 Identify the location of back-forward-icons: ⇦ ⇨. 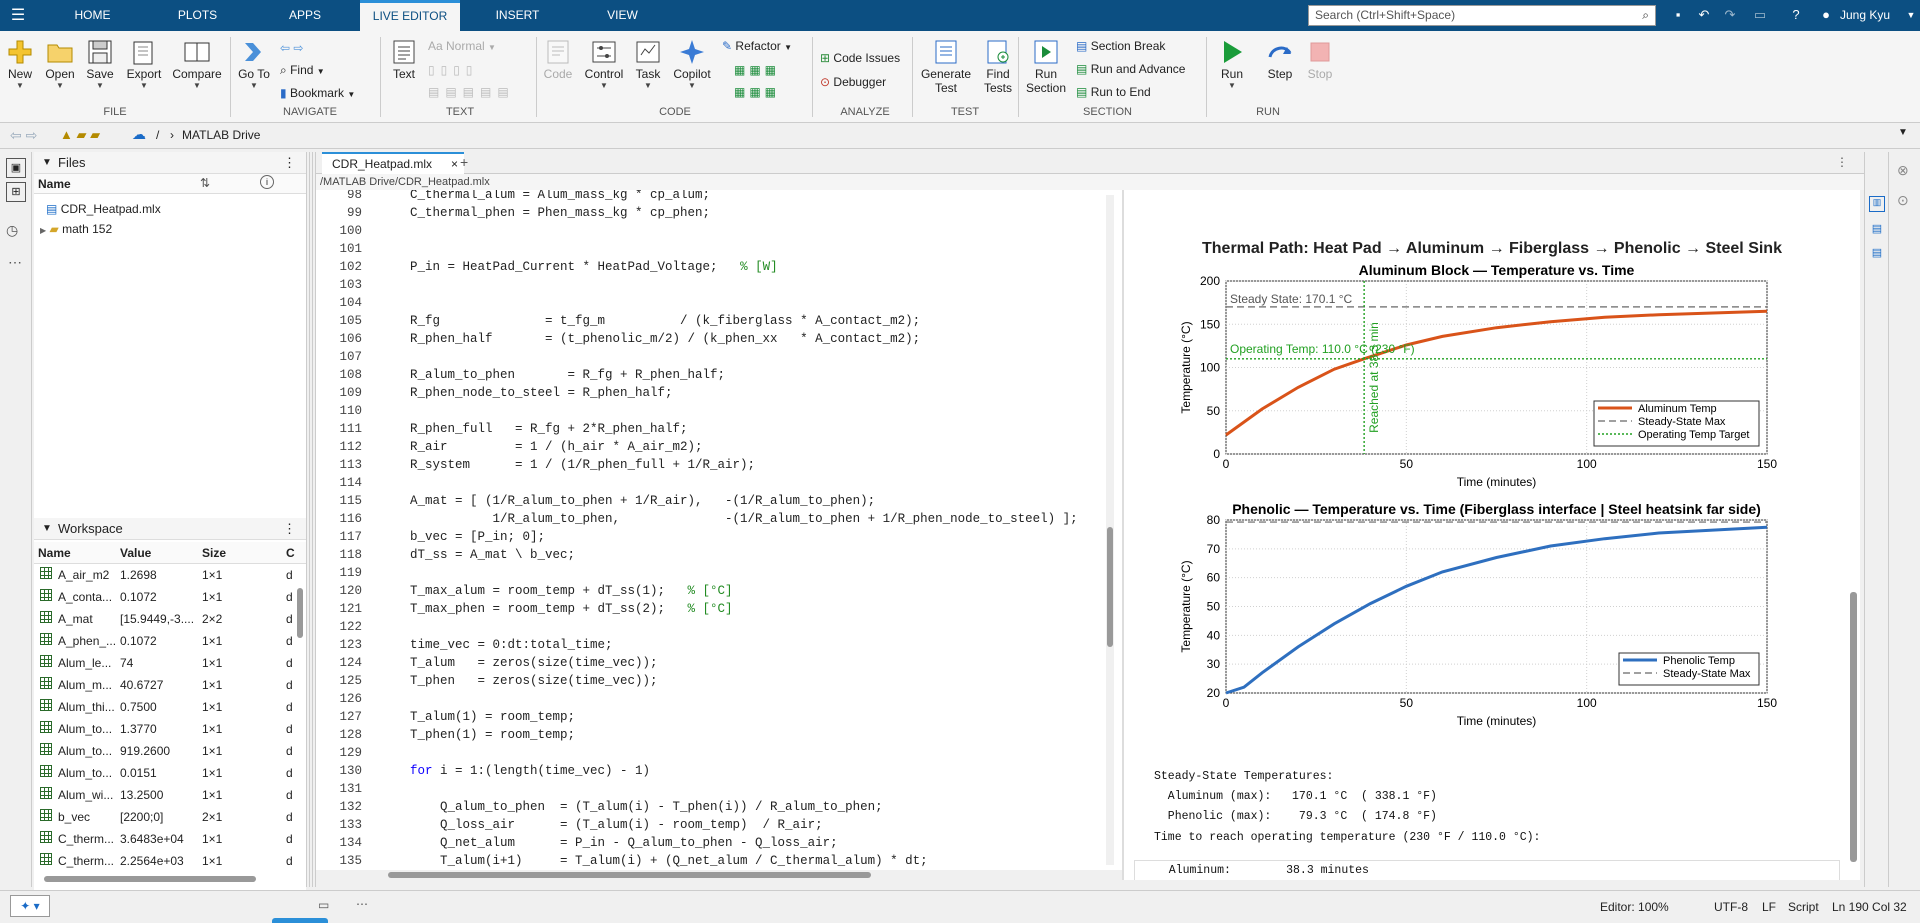
(23, 135).